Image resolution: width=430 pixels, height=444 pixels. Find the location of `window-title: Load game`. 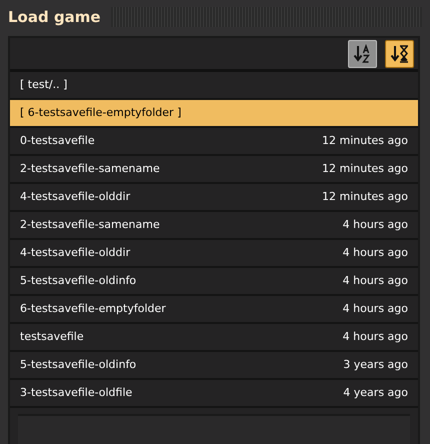

window-title: Load game is located at coordinates (54, 17).